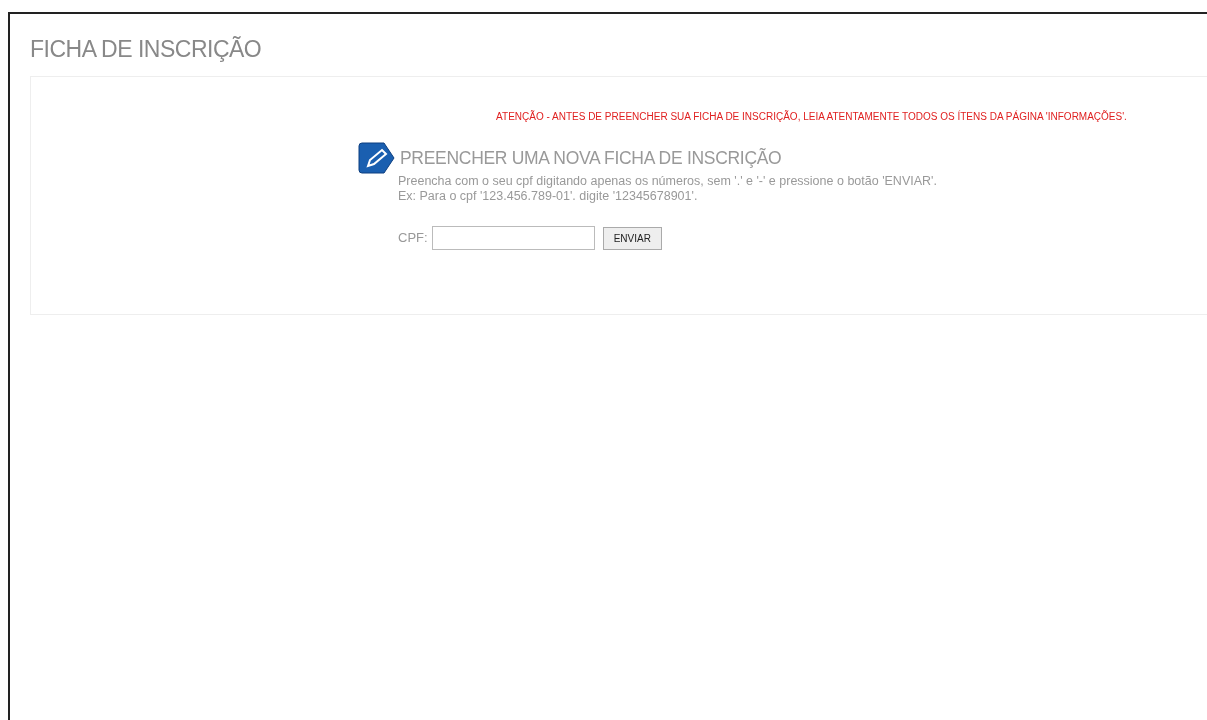  What do you see at coordinates (668, 181) in the screenshot?
I see `instruction-text: Preencha com o seu cpf digitando apenas os números, sem '.' e '-' e pressione o botão 'ENVIAR'.` at bounding box center [668, 181].